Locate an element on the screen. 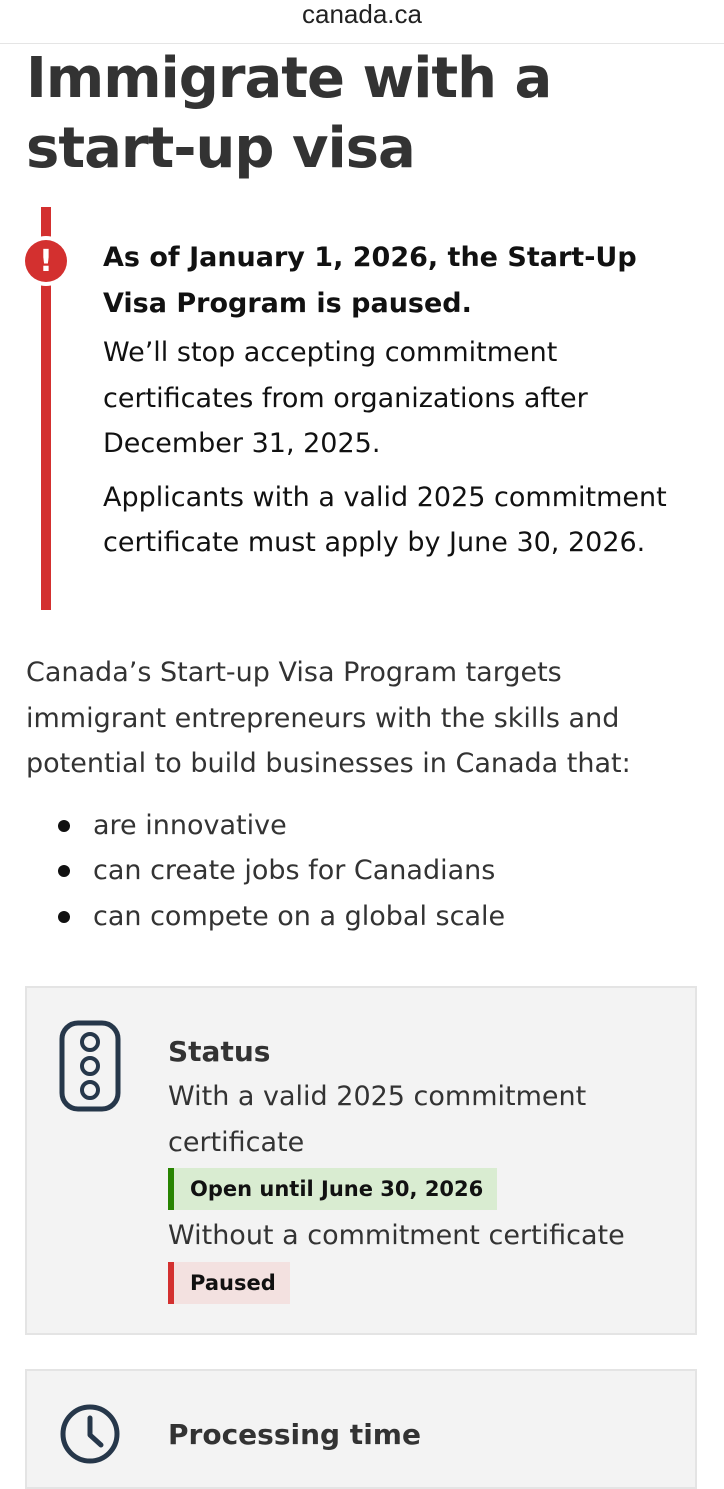  list-item: can compete on a global scale is located at coordinates (366, 917).